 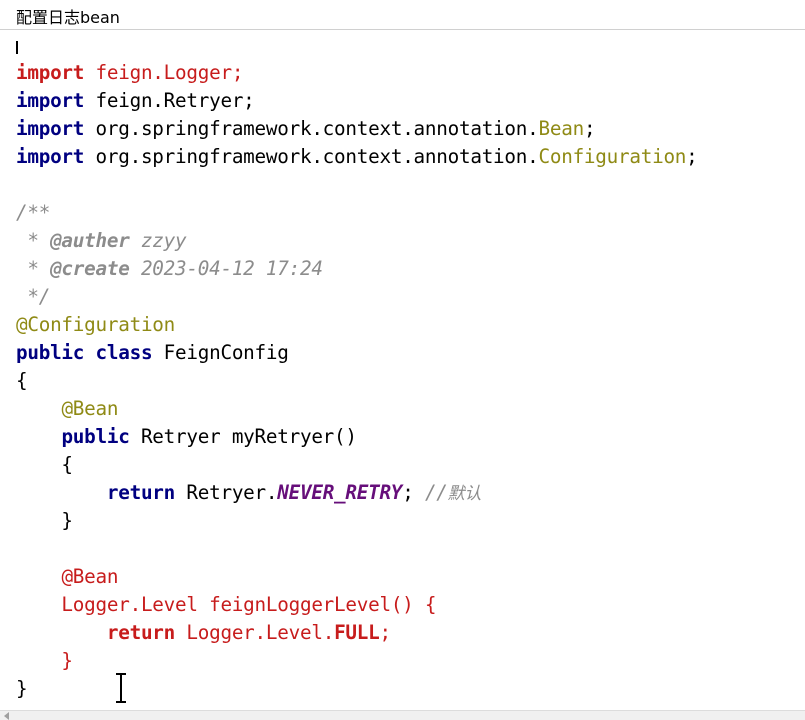 I want to click on code-token: feign.Logger;, so click(x=164, y=72).